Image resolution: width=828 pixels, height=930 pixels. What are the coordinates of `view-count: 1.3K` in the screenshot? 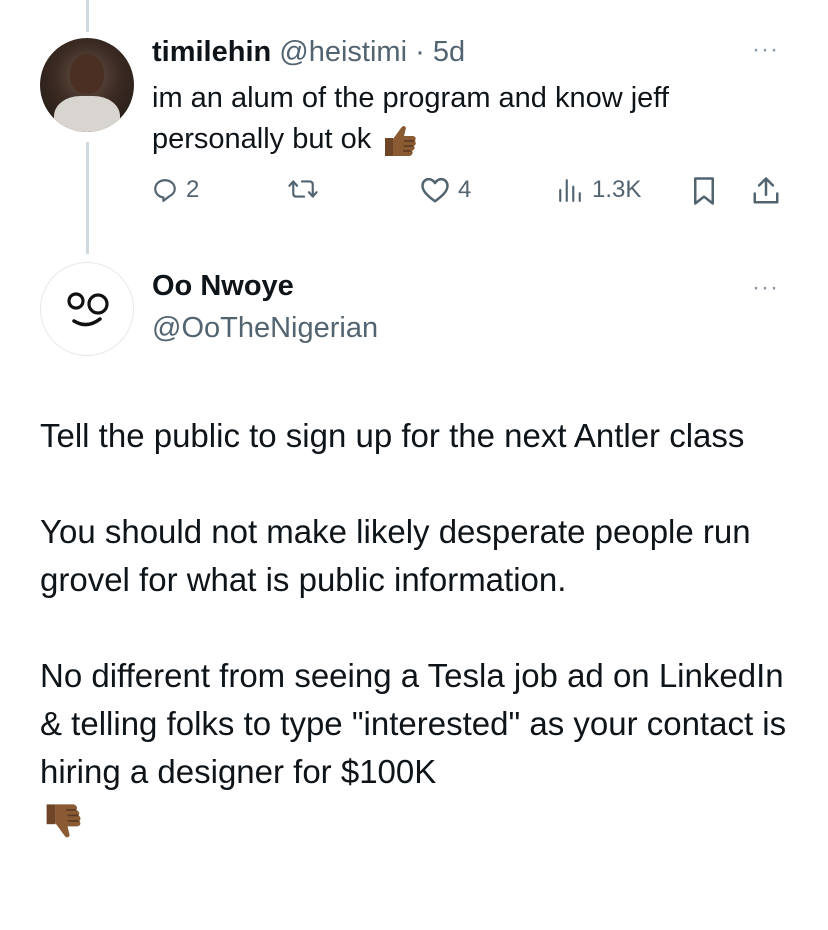 It's located at (617, 189).